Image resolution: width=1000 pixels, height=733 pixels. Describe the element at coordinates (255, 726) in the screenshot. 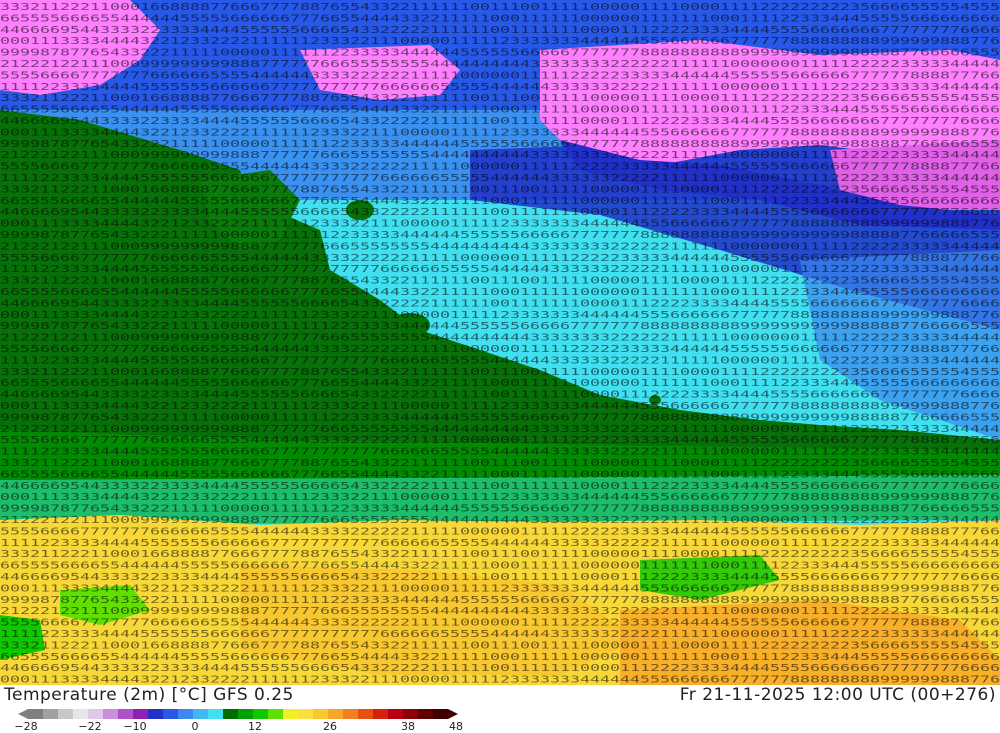

I see `tick-label: 12` at that location.